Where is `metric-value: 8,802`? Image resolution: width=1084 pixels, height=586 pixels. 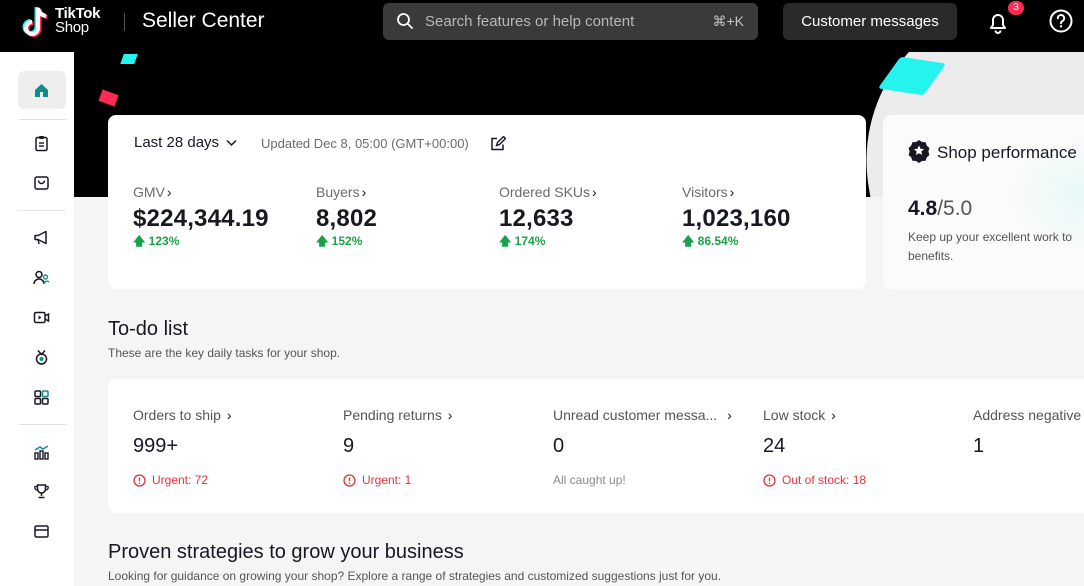 metric-value: 8,802 is located at coordinates (347, 218).